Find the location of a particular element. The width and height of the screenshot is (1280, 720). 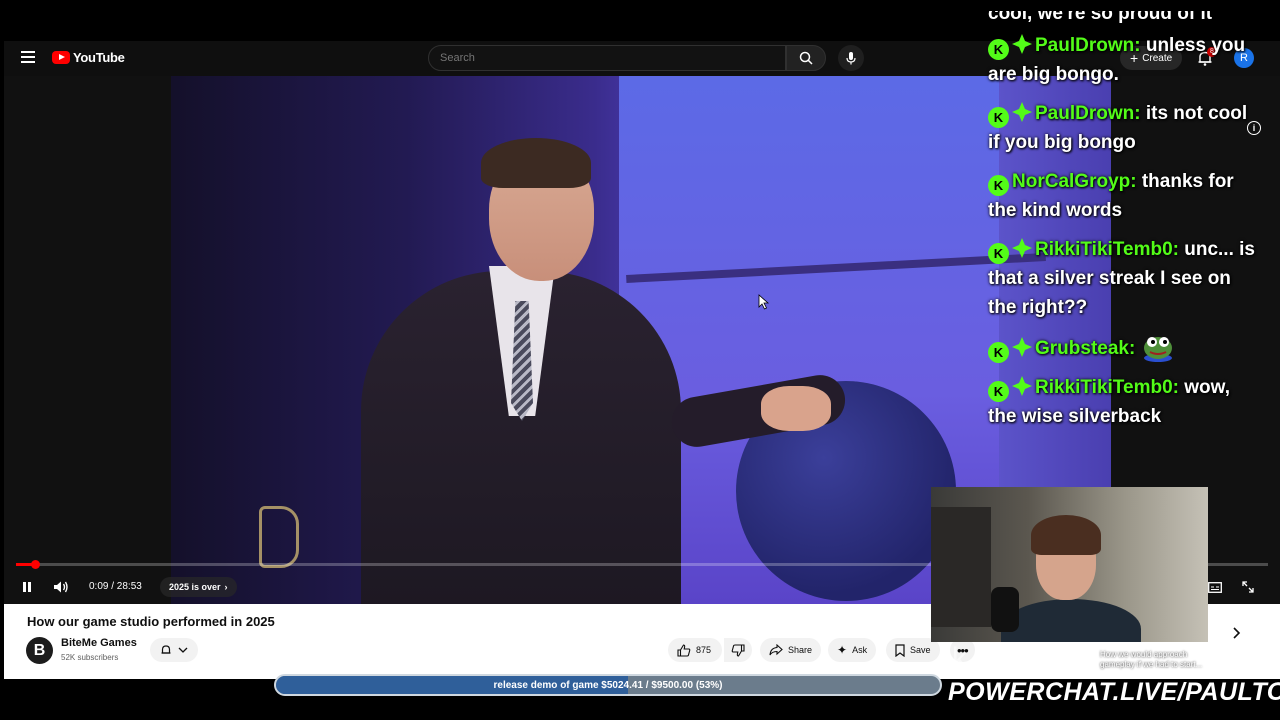

frog-emote-icon is located at coordinates (1157, 349).